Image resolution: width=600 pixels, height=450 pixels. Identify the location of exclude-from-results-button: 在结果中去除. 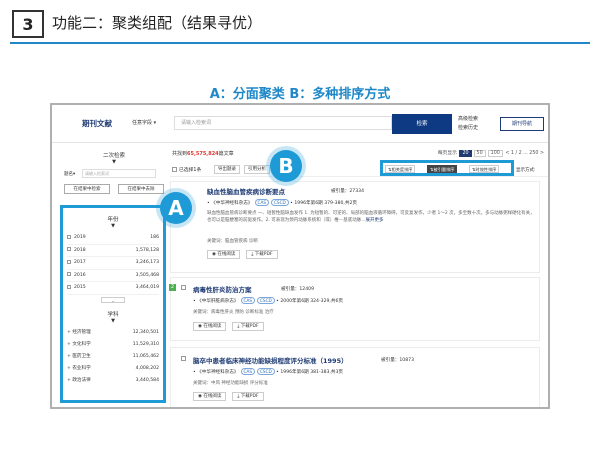
(141, 189).